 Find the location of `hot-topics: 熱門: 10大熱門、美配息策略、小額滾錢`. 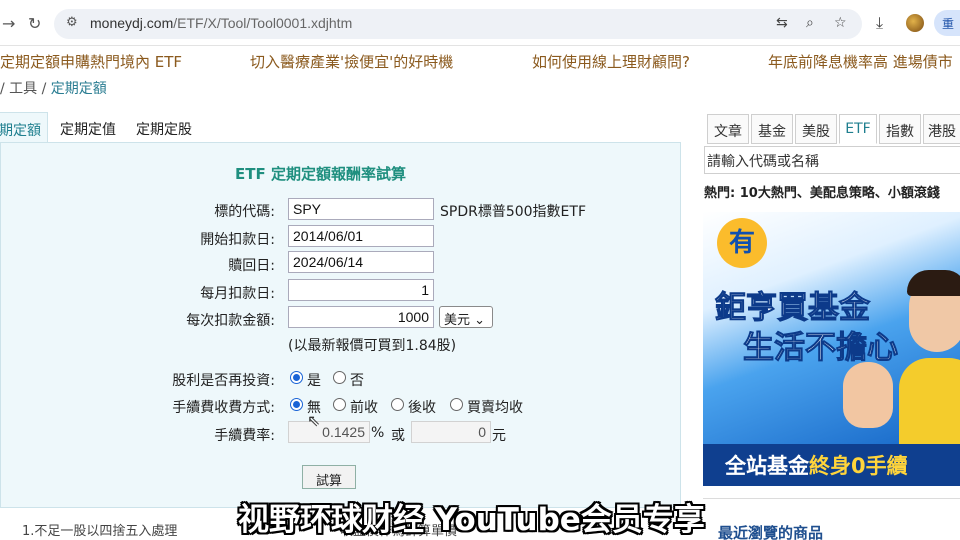

hot-topics: 熱門: 10大熱門、美配息策略、小額滾錢 is located at coordinates (822, 191).